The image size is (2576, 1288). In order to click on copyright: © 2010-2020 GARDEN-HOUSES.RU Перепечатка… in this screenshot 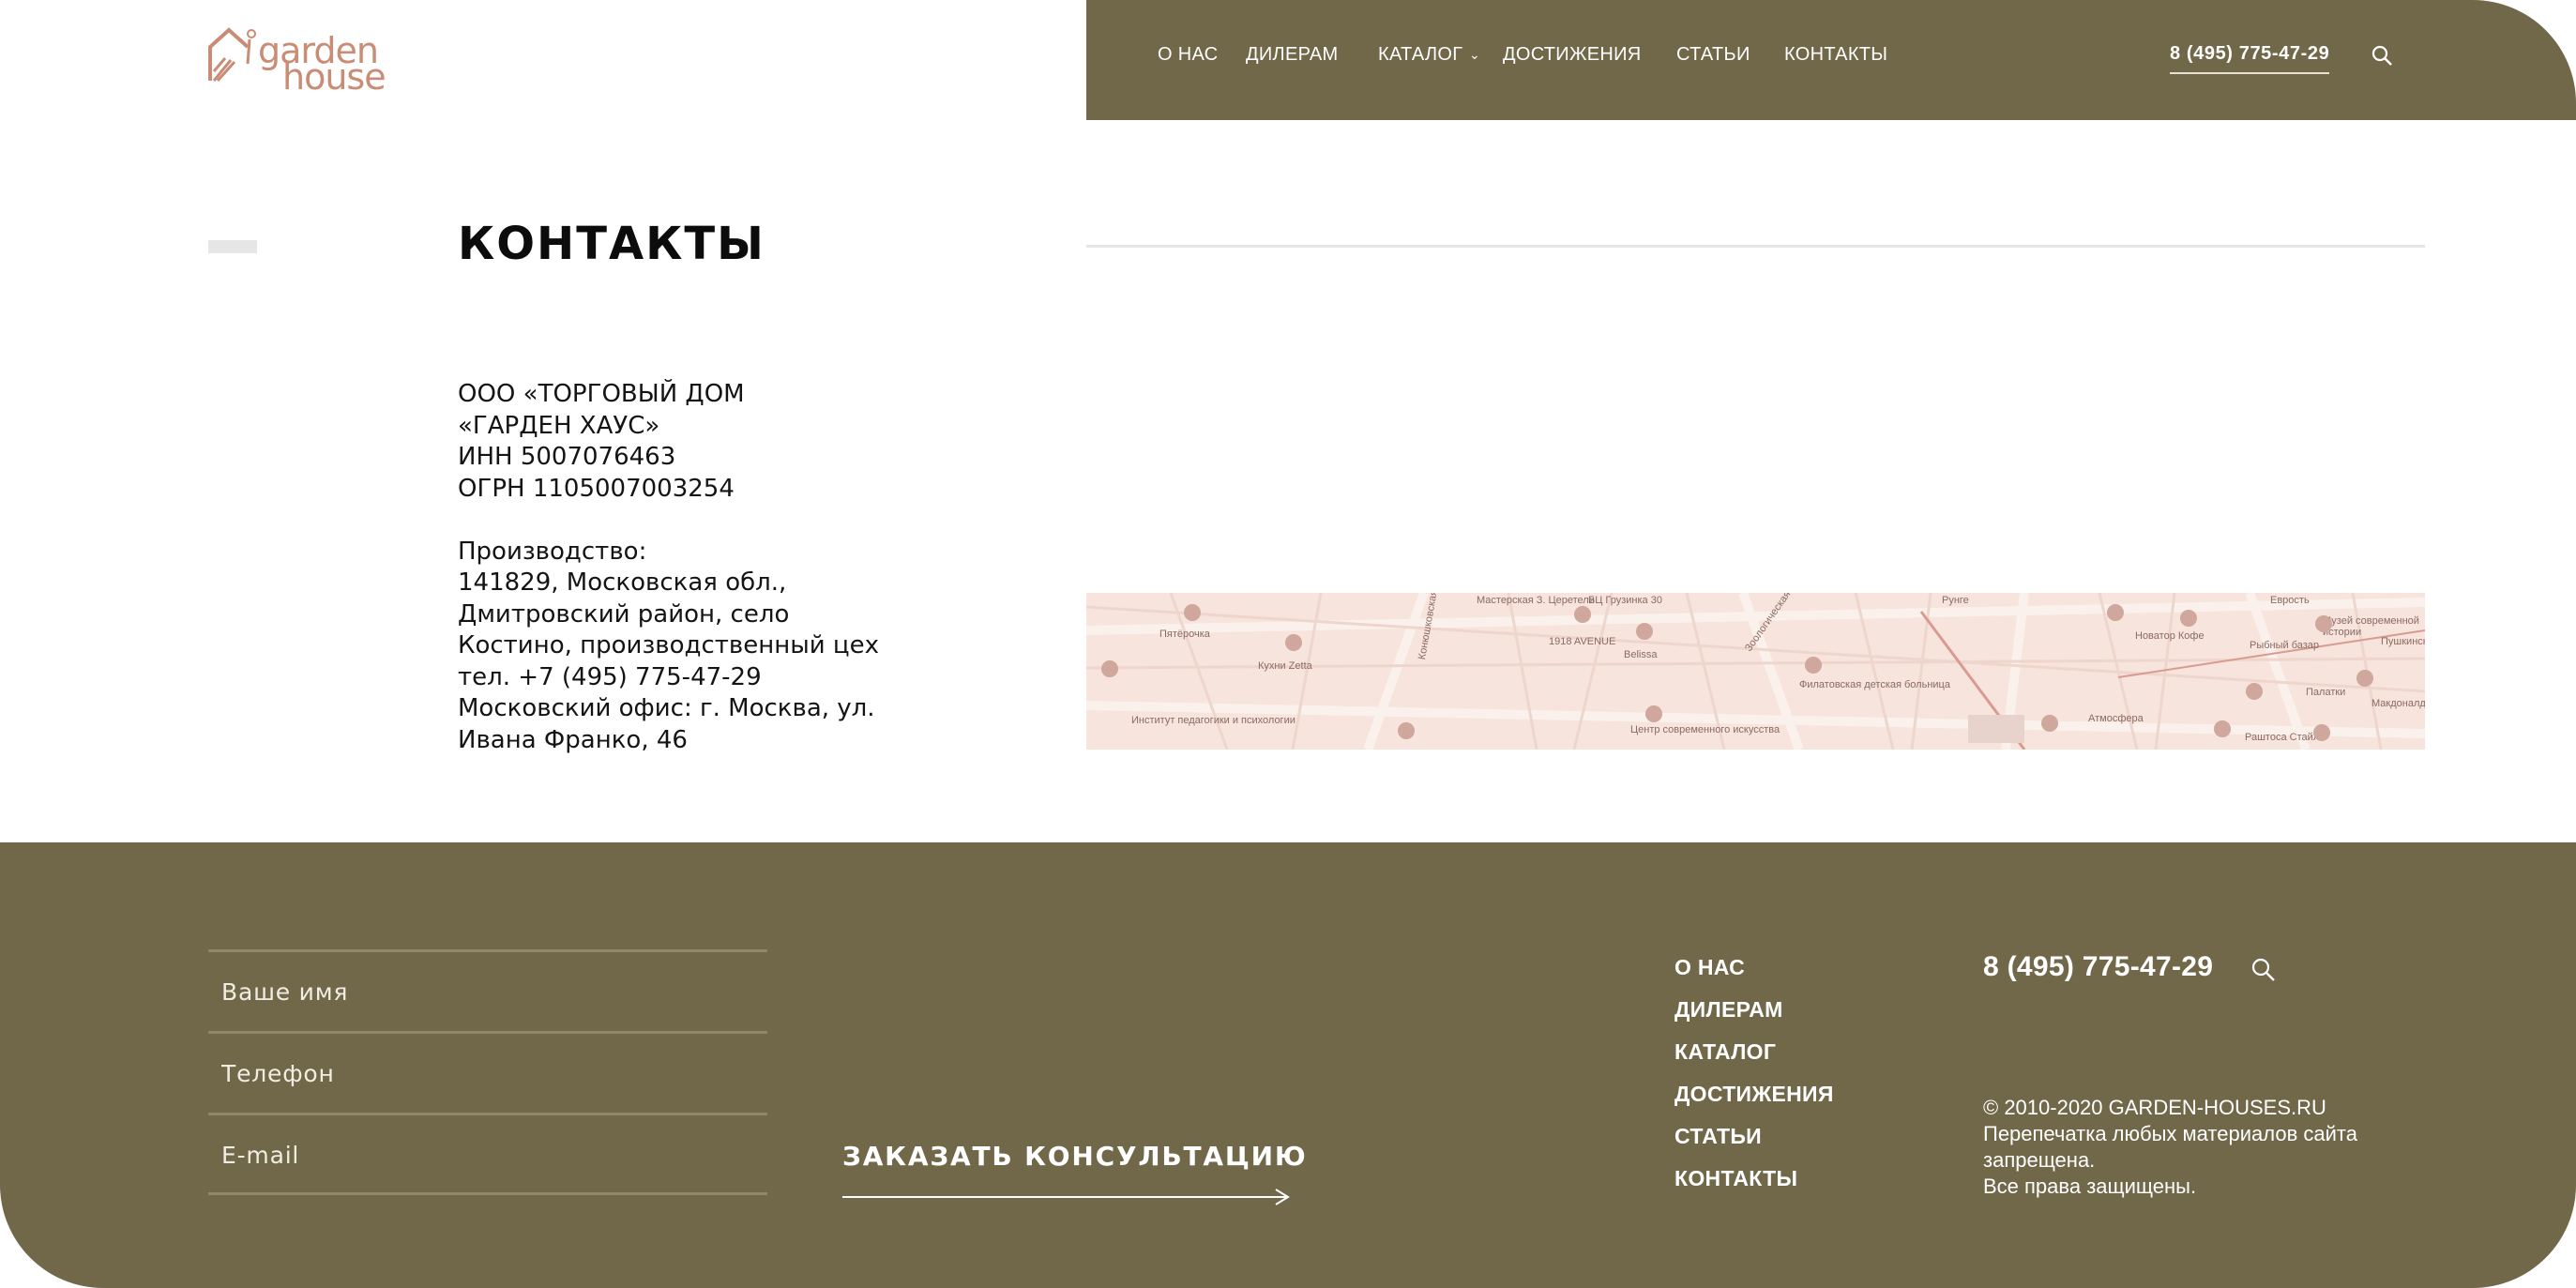, I will do `click(2203, 1147)`.